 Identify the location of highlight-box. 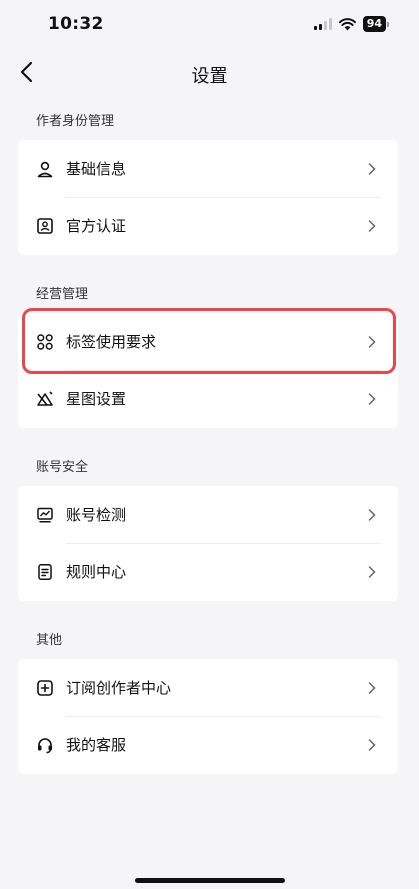
(209, 341).